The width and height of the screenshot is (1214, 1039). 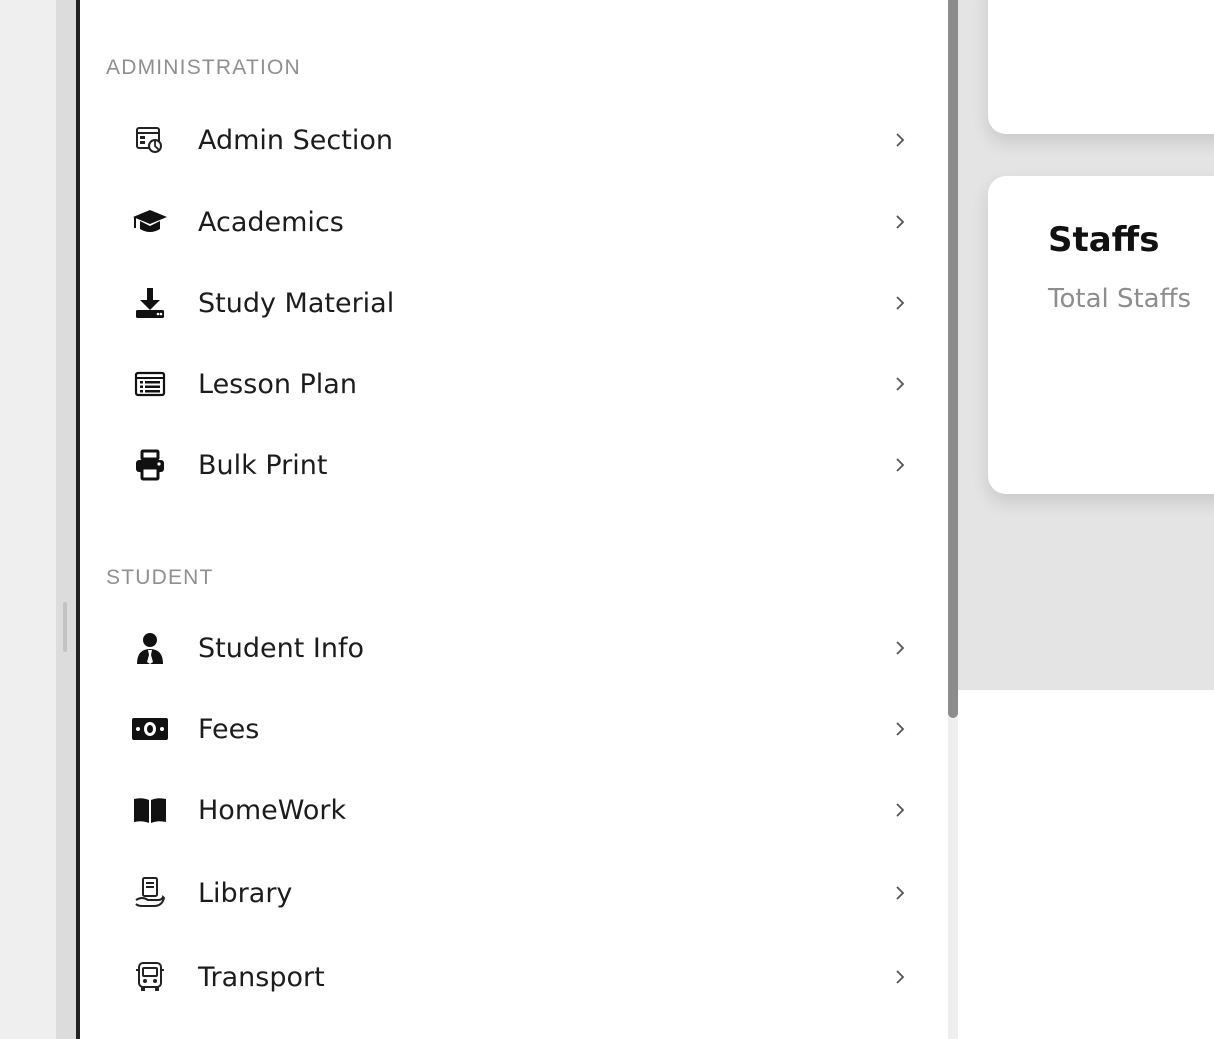 I want to click on device-side-button, so click(x=65, y=627).